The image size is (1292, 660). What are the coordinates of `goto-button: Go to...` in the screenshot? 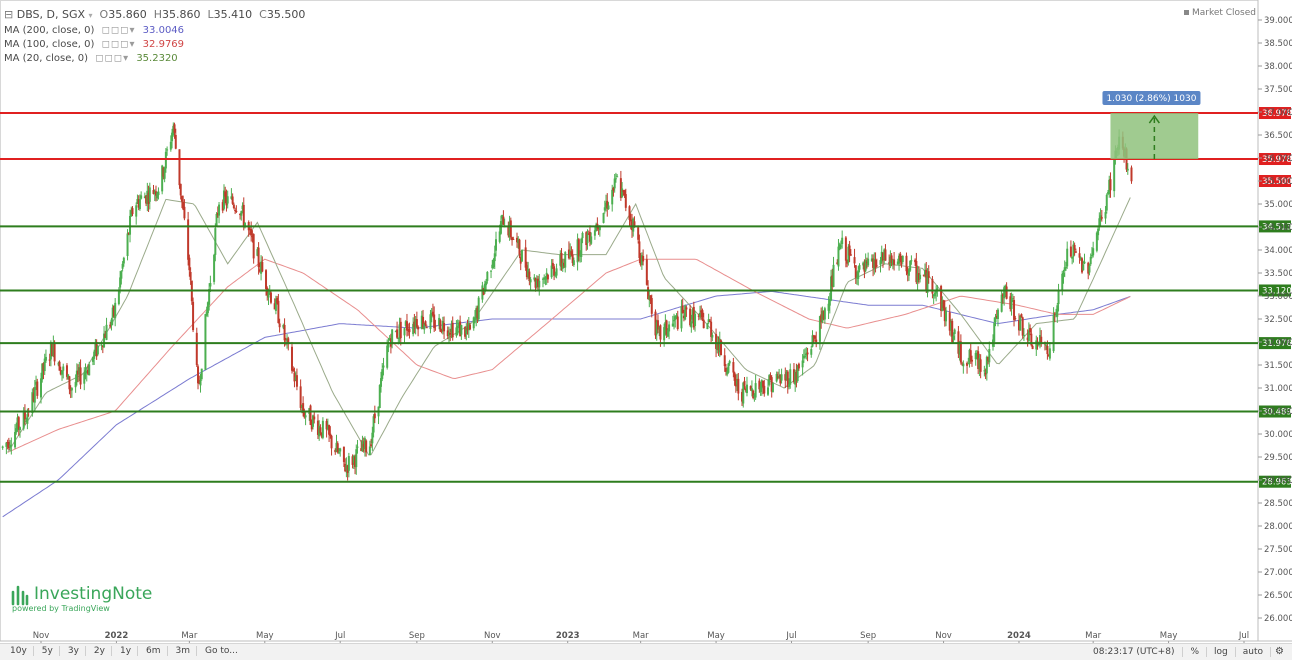 It's located at (221, 651).